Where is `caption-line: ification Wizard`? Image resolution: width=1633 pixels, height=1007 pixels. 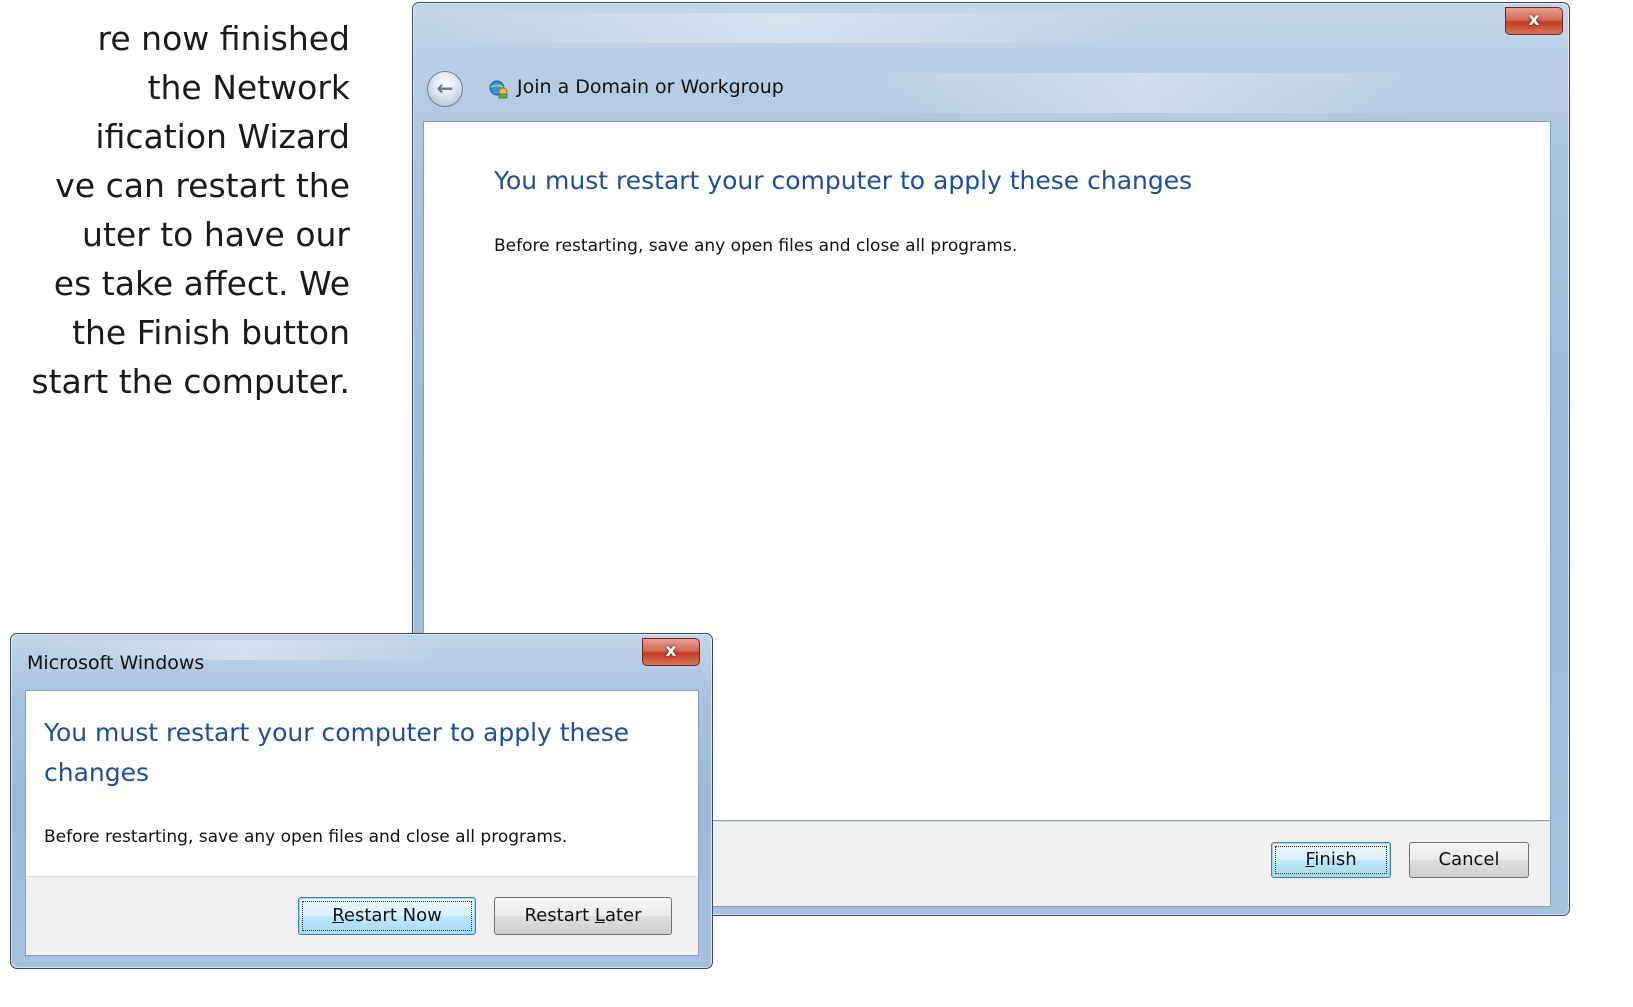
caption-line: ification Wizard is located at coordinates (222, 136).